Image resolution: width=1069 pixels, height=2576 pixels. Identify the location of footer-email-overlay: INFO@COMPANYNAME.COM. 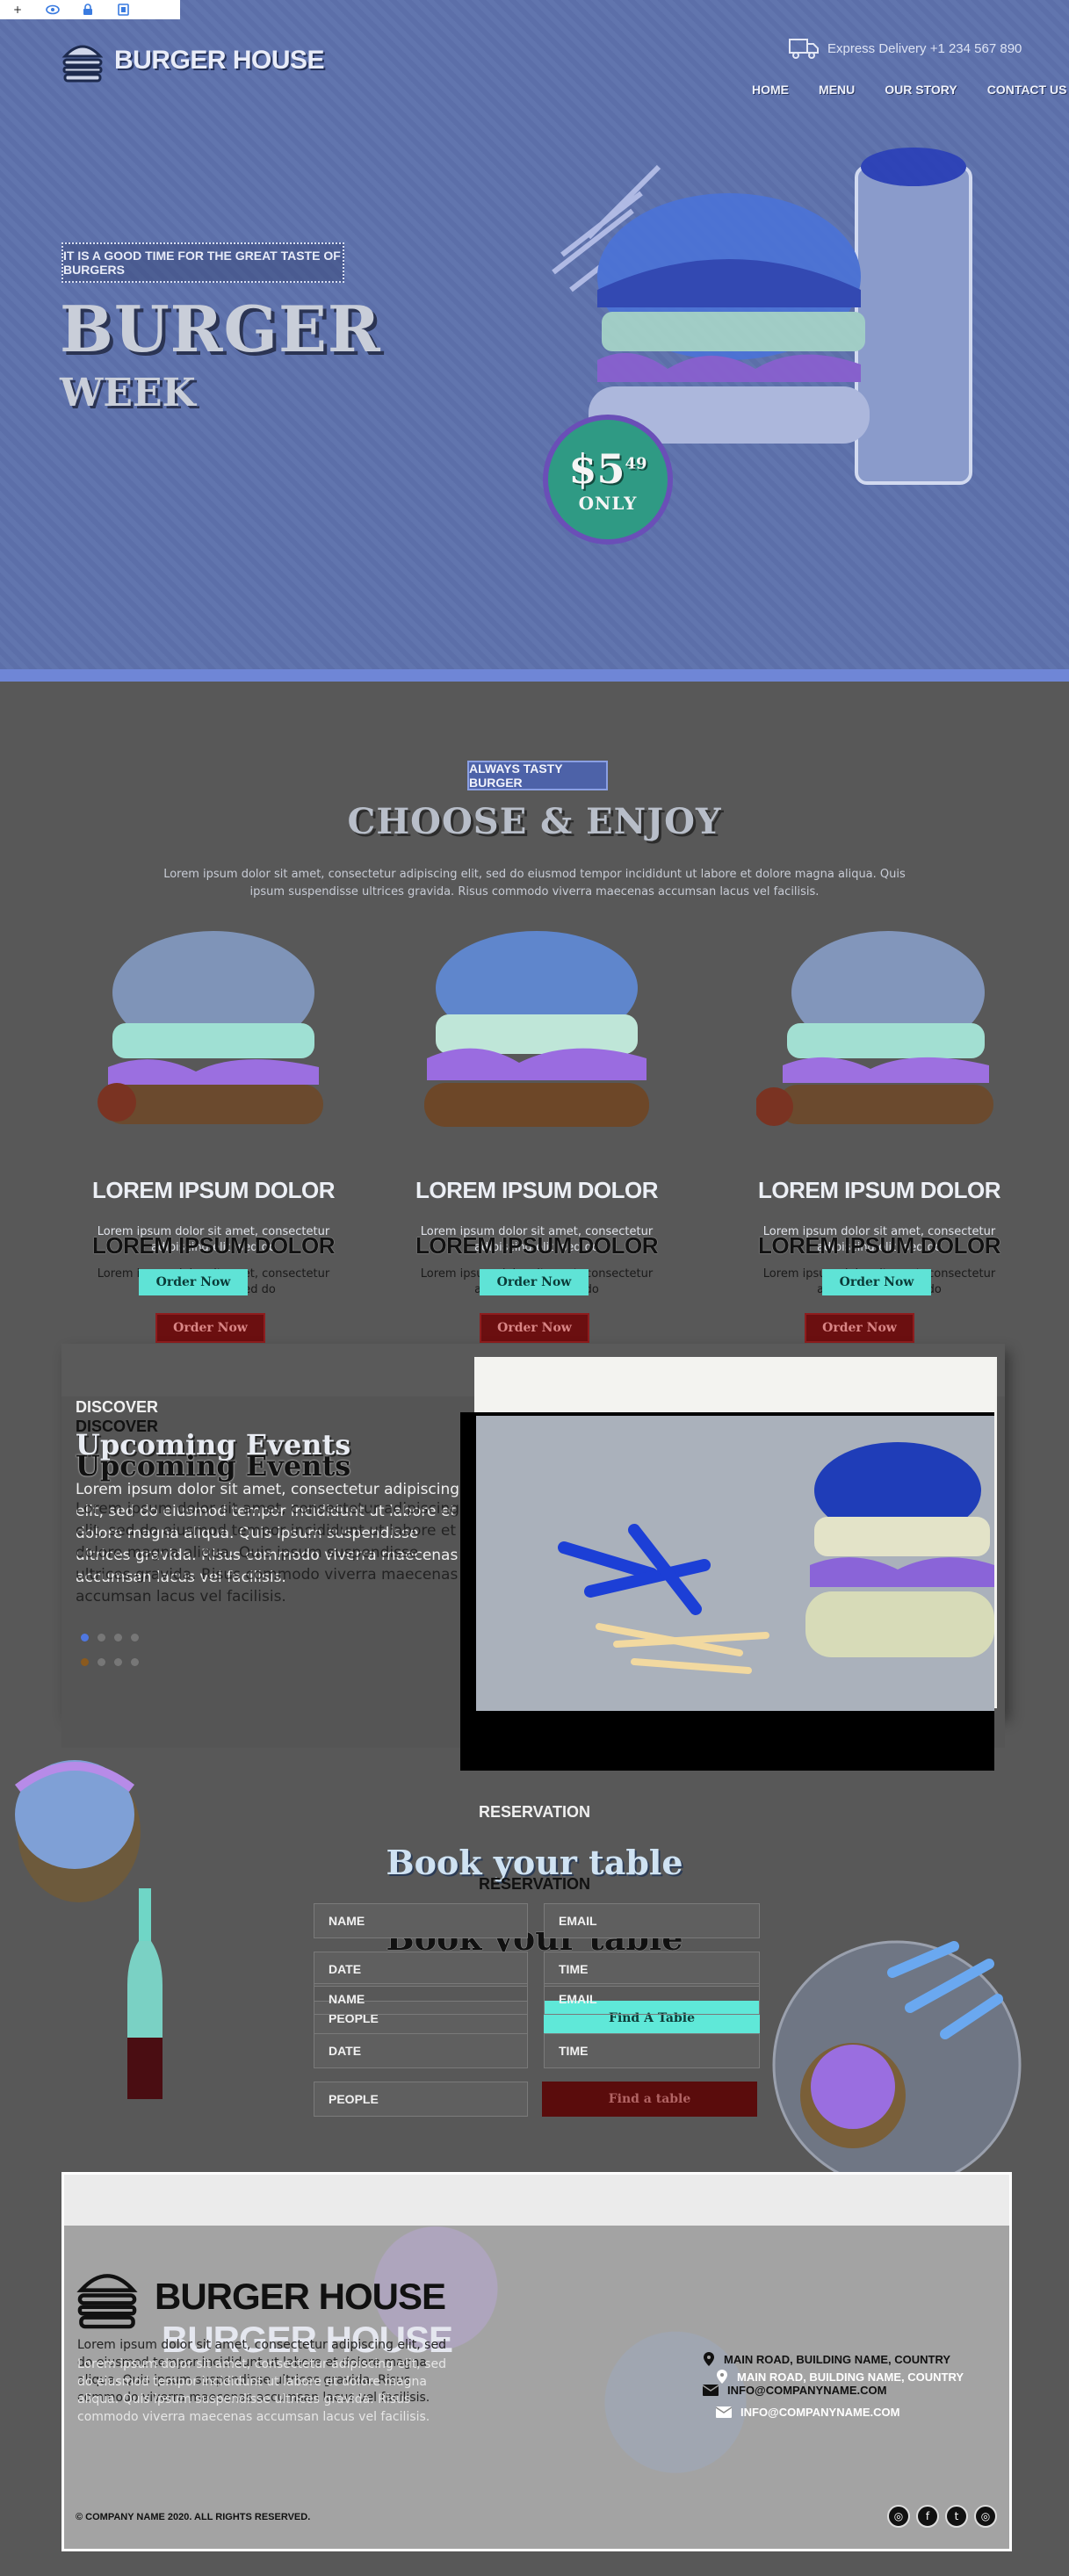
(807, 2412).